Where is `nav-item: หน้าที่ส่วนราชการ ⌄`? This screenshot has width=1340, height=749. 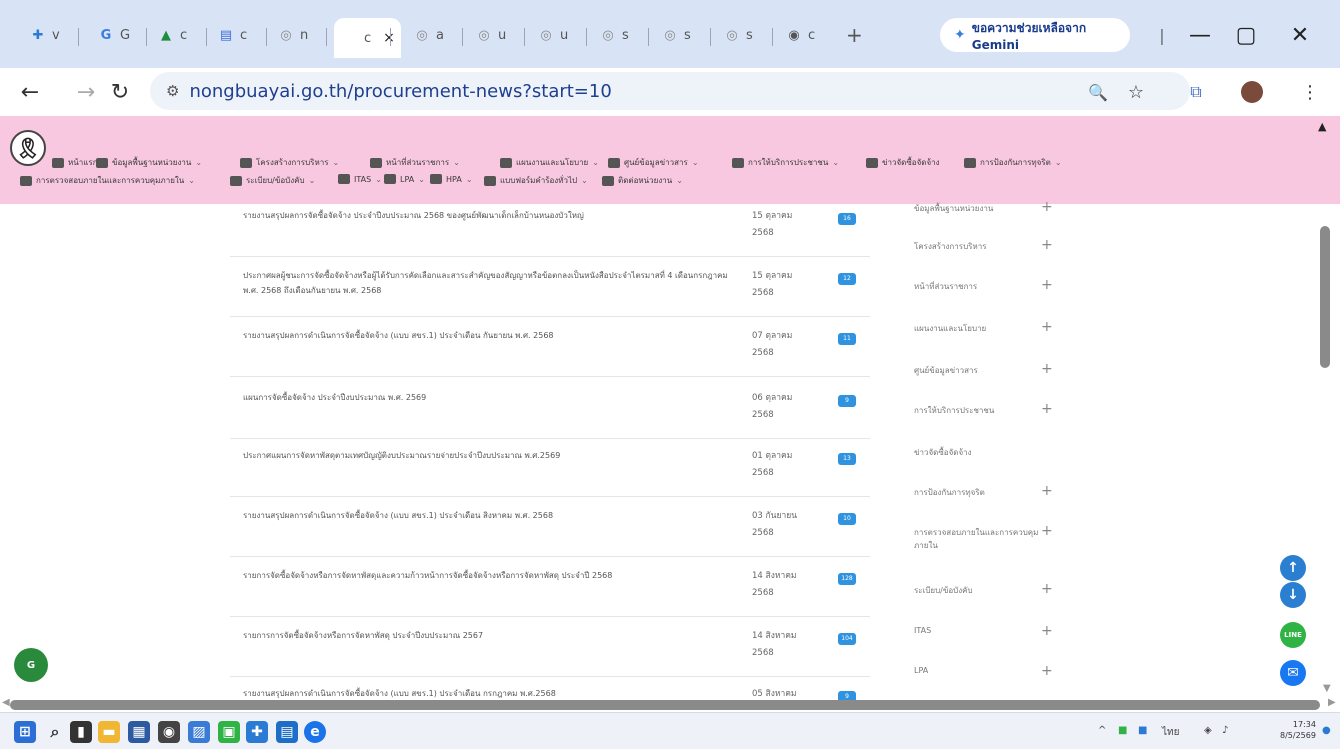 nav-item: หน้าที่ส่วนราชการ ⌄ is located at coordinates (415, 162).